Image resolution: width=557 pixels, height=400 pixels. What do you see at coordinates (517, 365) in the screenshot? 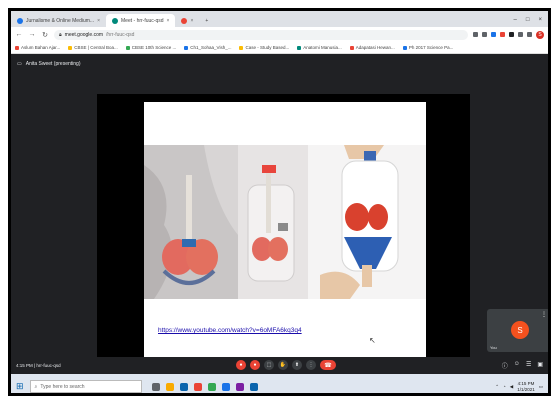
I see `people-icon: ☺` at bounding box center [517, 365].